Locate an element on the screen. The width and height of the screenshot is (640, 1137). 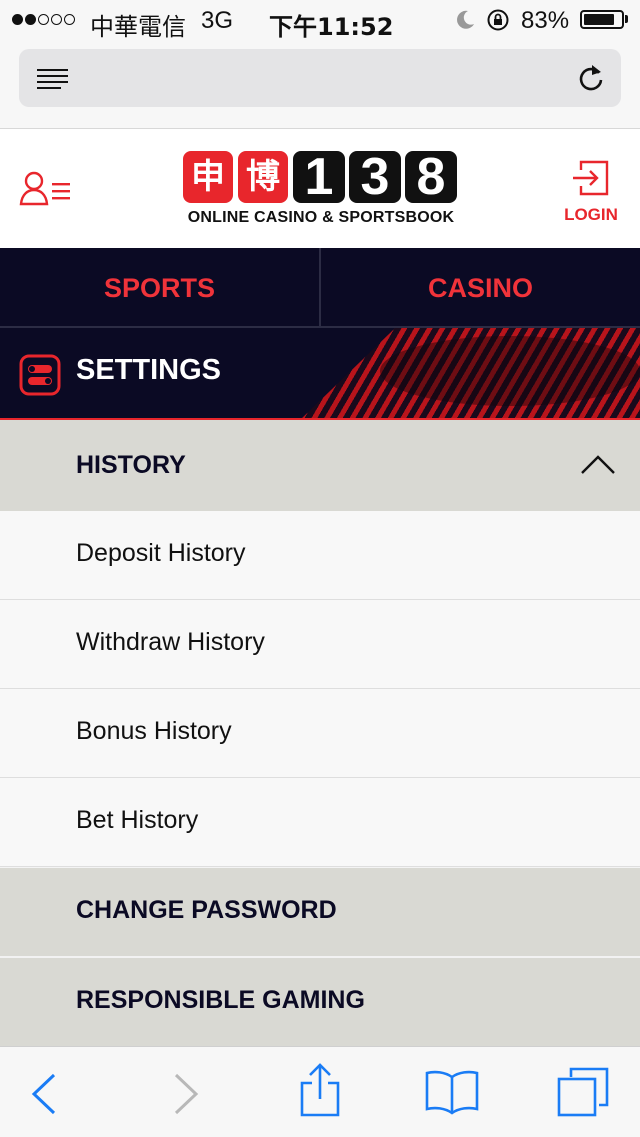
logo-char: 申 is located at coordinates (208, 177).